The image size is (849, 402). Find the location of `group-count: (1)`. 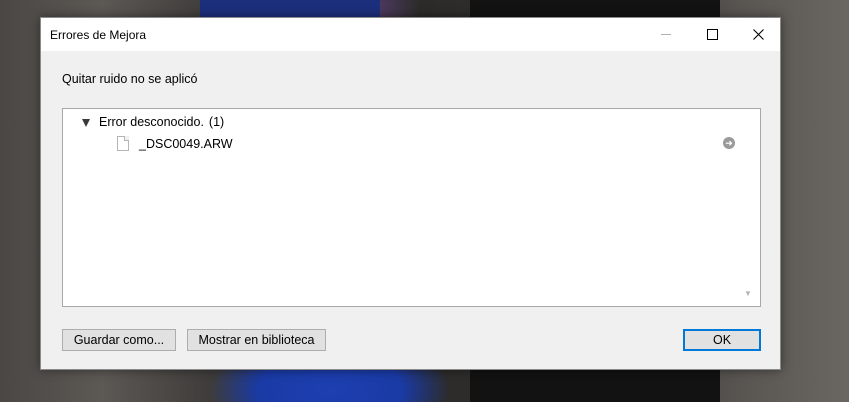

group-count: (1) is located at coordinates (216, 122).